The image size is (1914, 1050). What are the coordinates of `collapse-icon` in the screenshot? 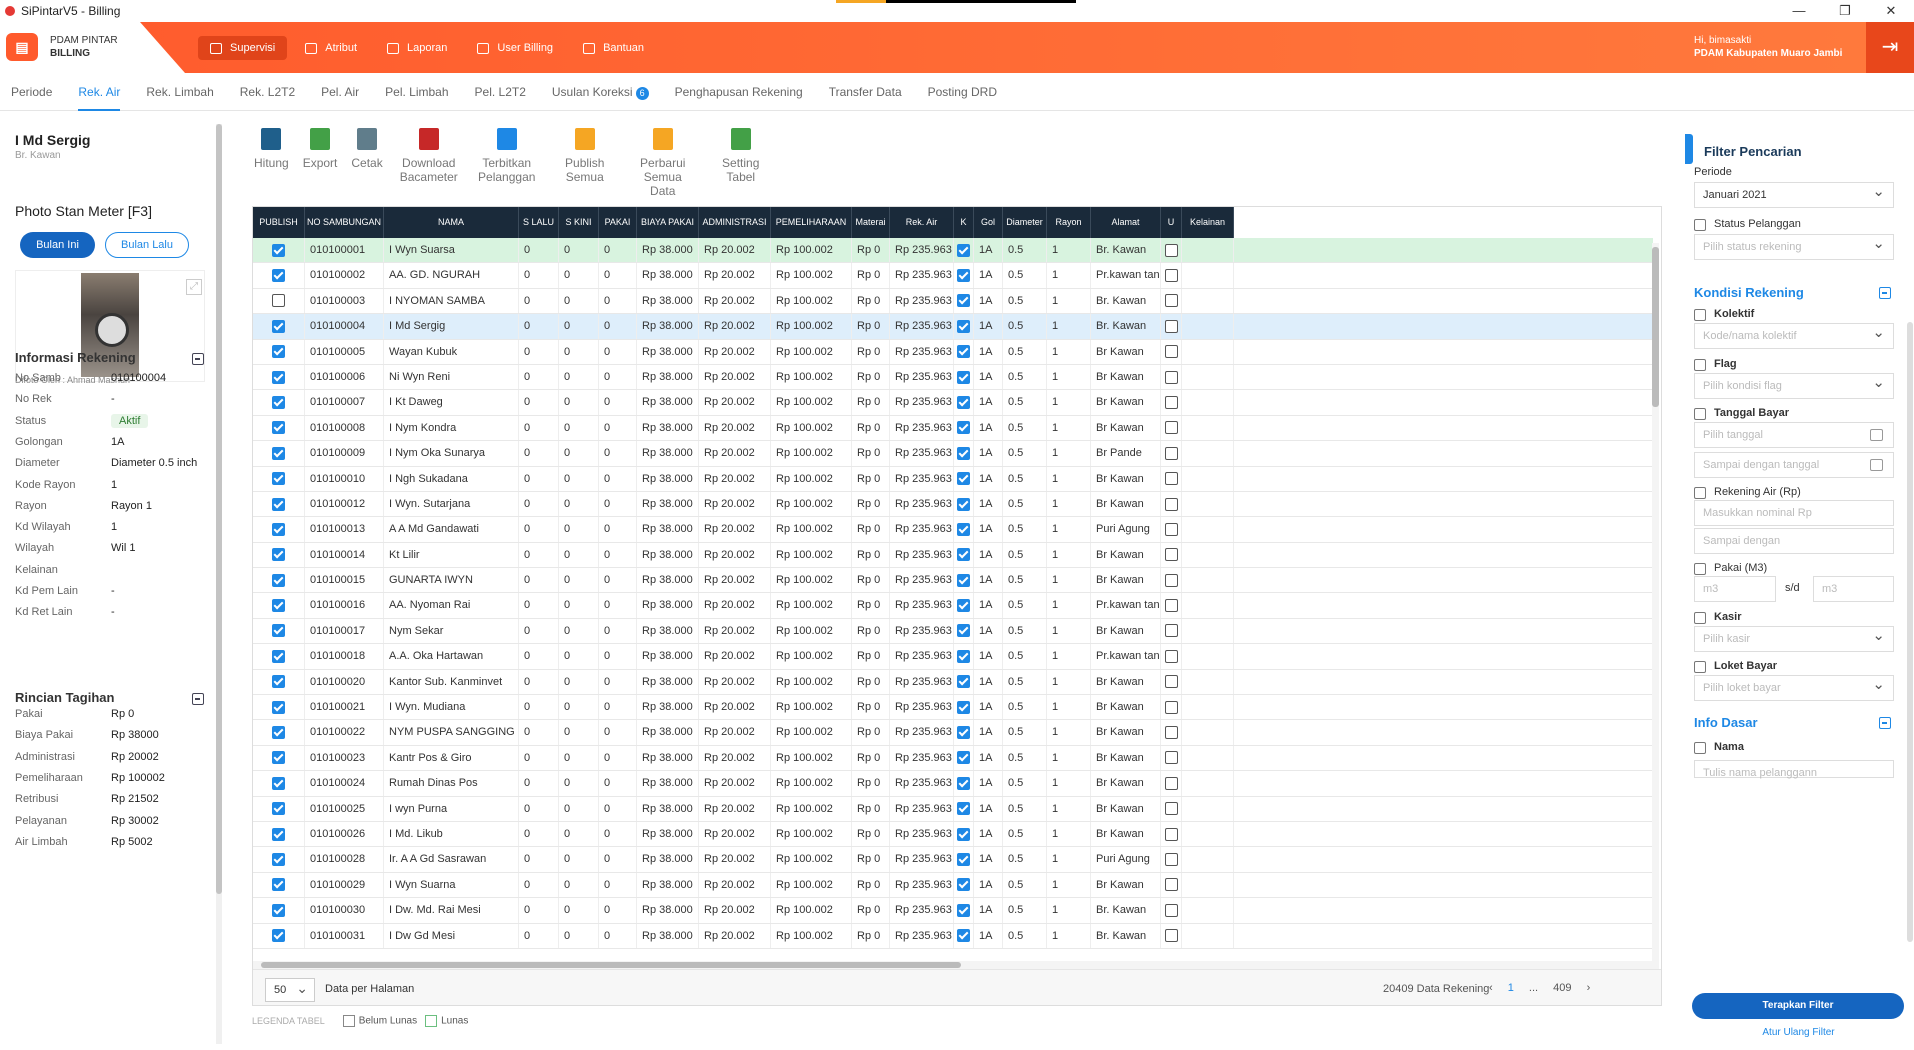 It's located at (1885, 723).